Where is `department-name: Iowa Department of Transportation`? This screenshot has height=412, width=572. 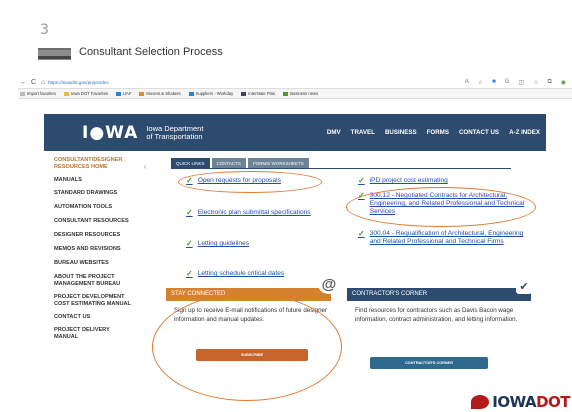 department-name: Iowa Department of Transportation is located at coordinates (175, 132).